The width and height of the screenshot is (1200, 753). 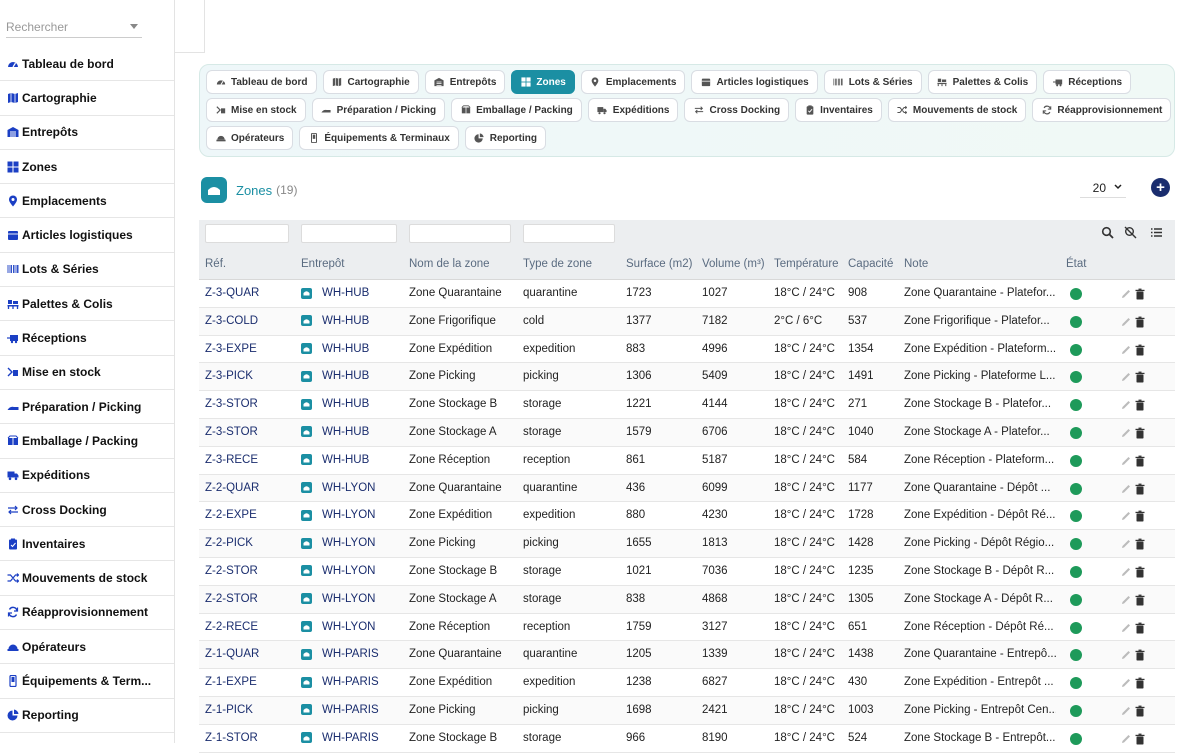 What do you see at coordinates (250, 376) in the screenshot?
I see `zone-ref-link: Z-3-PICK` at bounding box center [250, 376].